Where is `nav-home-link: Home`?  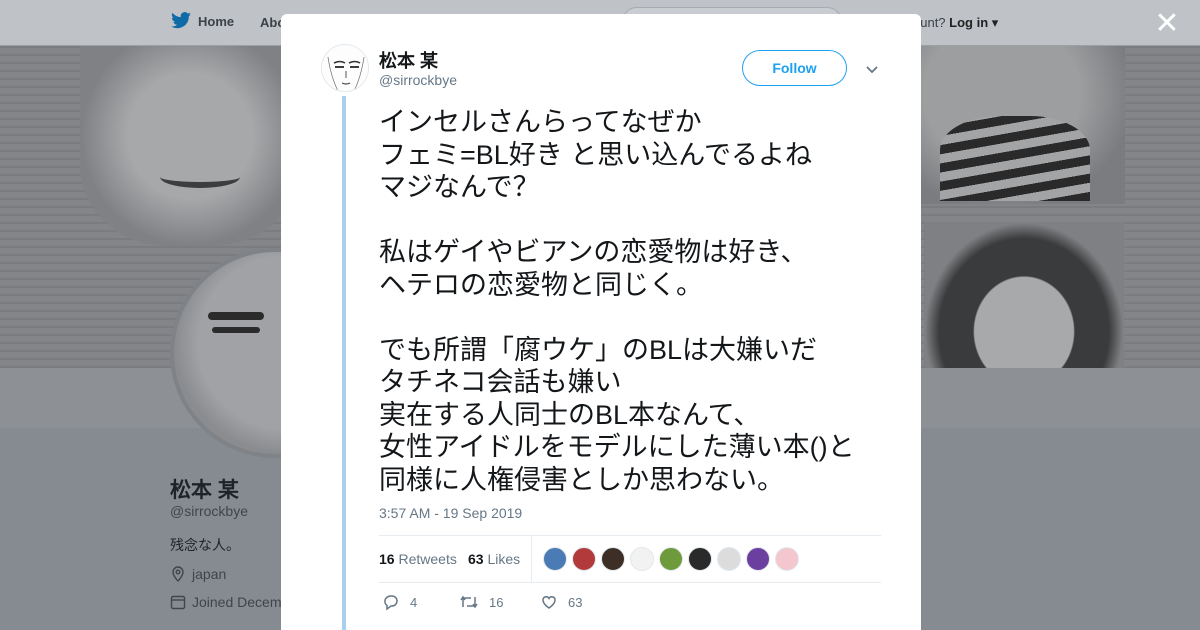
nav-home-link: Home is located at coordinates (202, 21).